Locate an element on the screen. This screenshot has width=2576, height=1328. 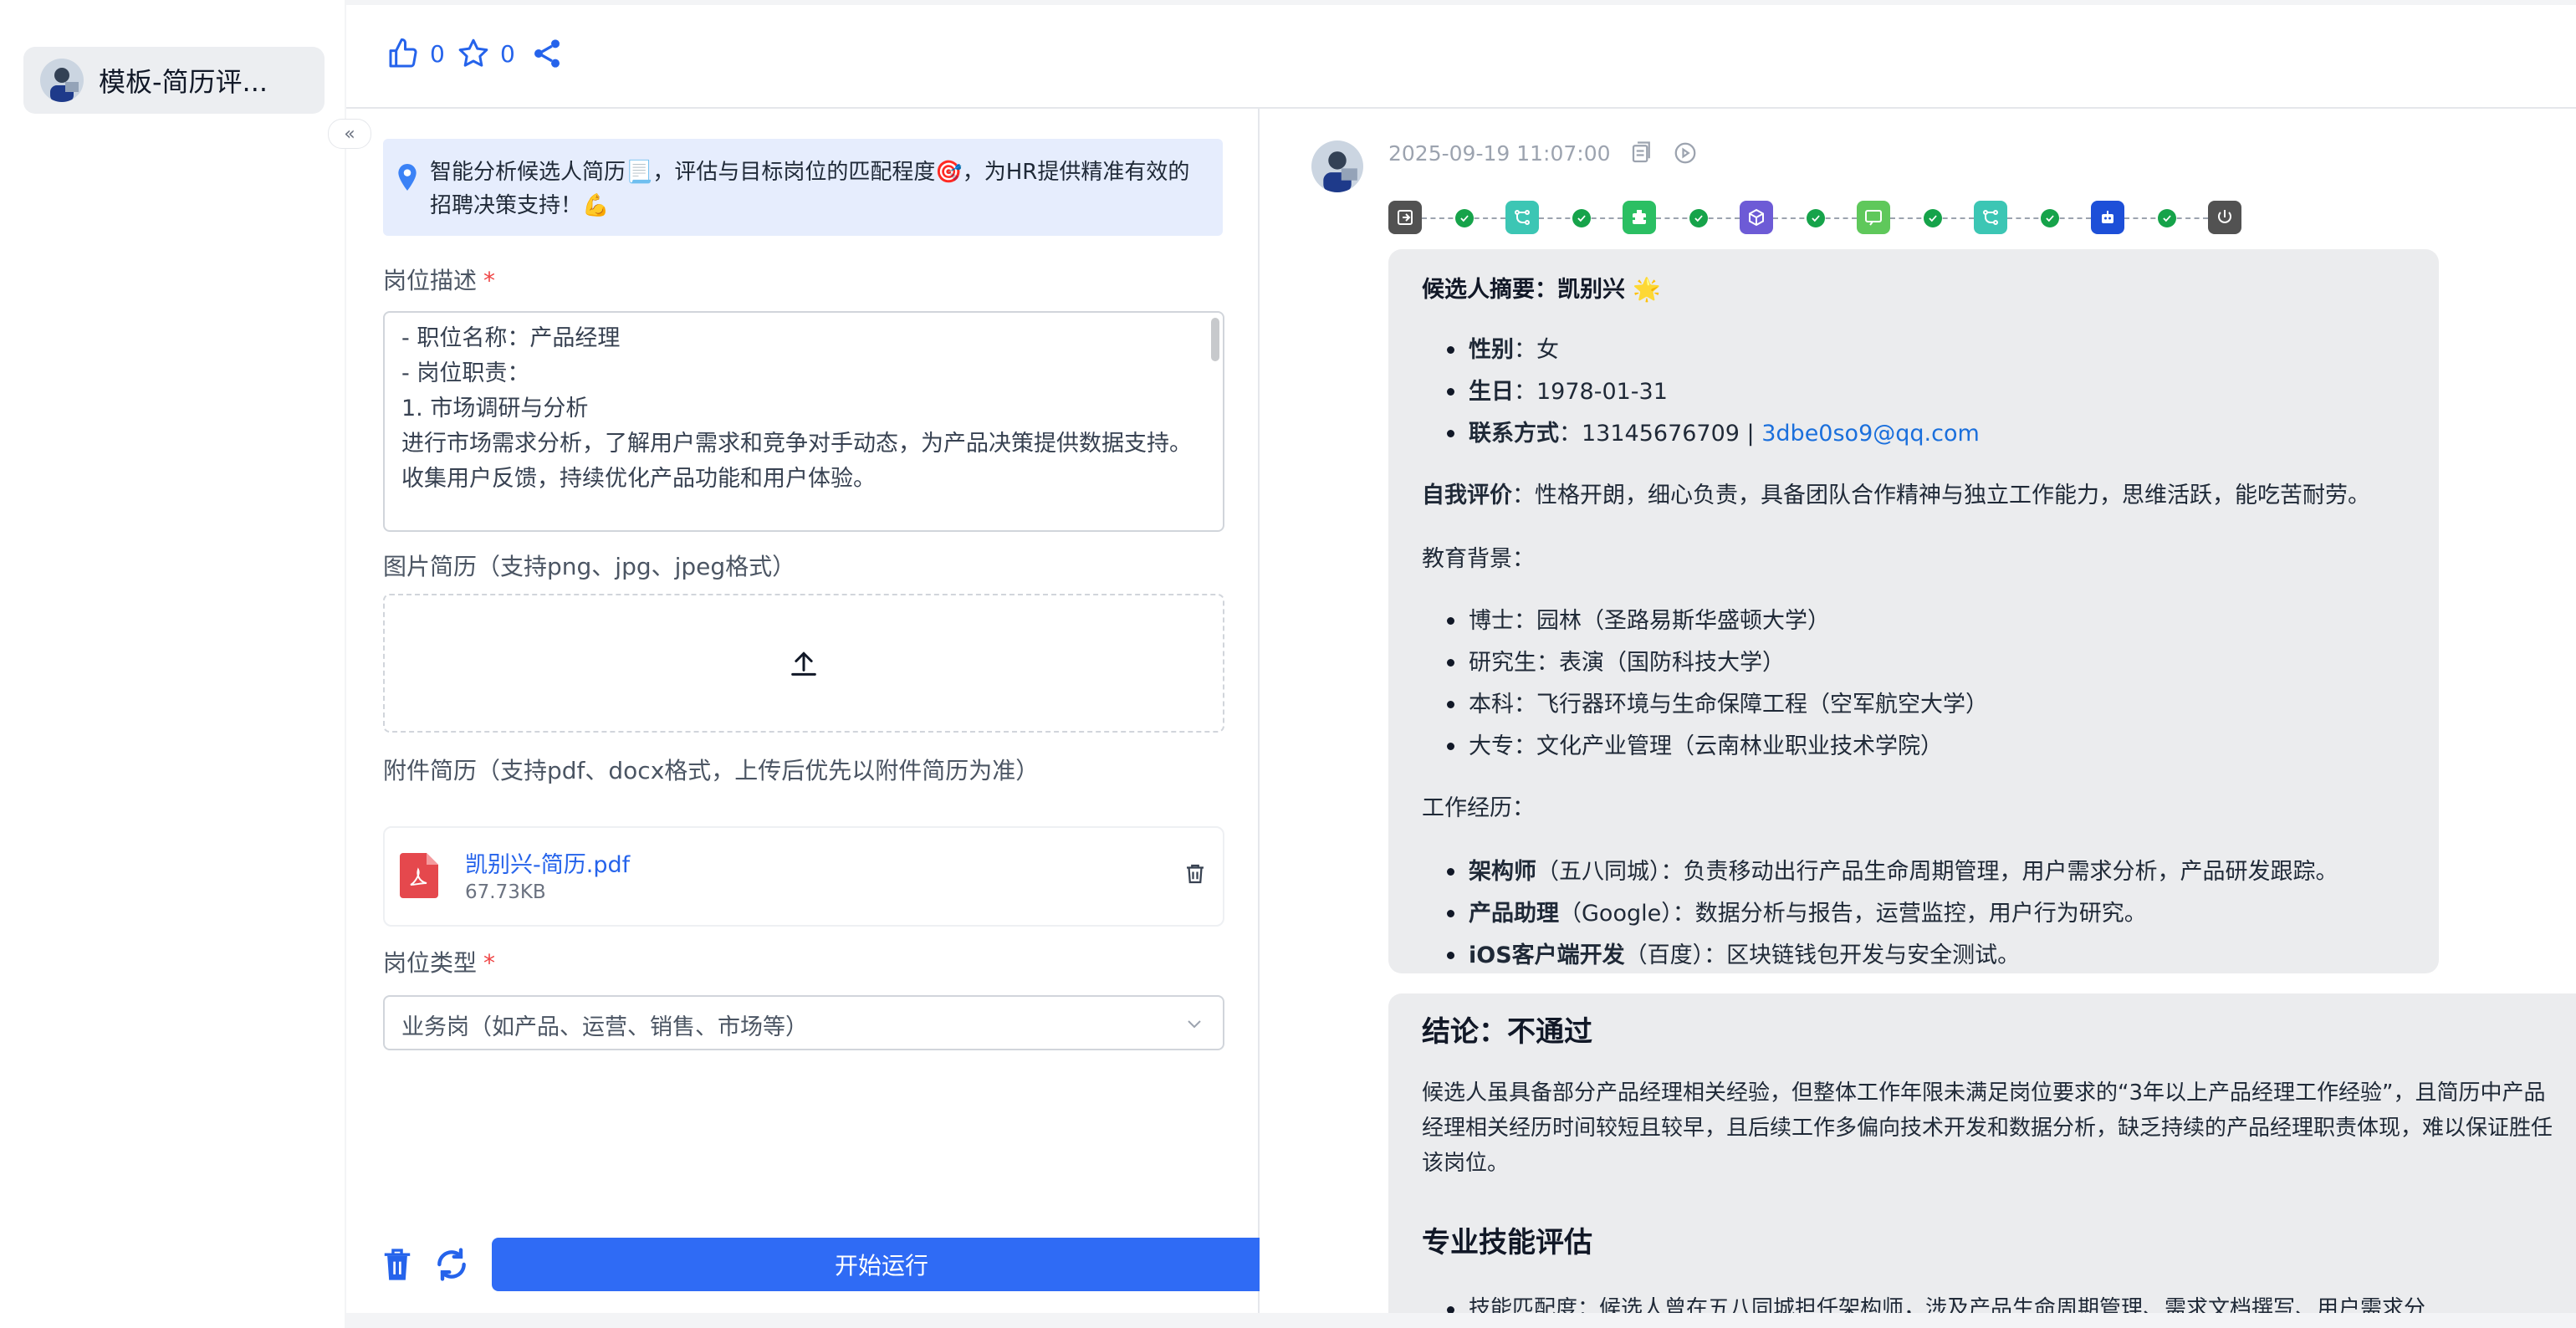
refresh-icon is located at coordinates (451, 1264).